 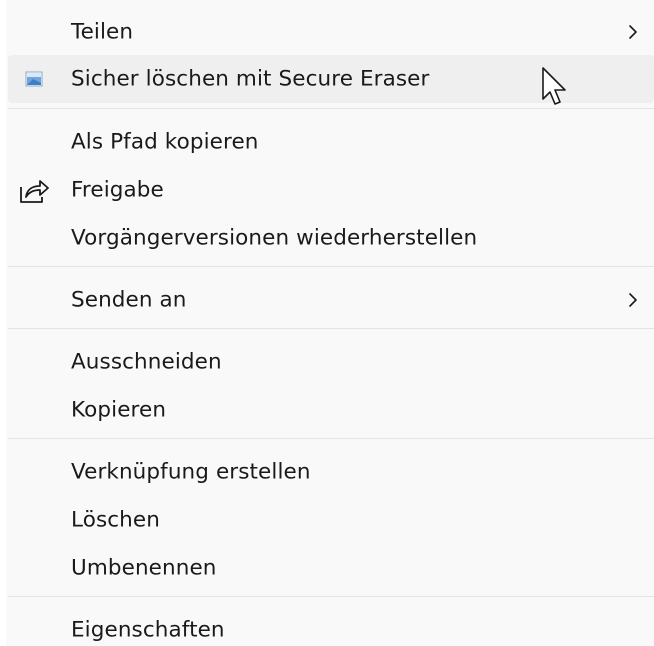 What do you see at coordinates (148, 630) in the screenshot?
I see `menu-item-label: Eigenschaften` at bounding box center [148, 630].